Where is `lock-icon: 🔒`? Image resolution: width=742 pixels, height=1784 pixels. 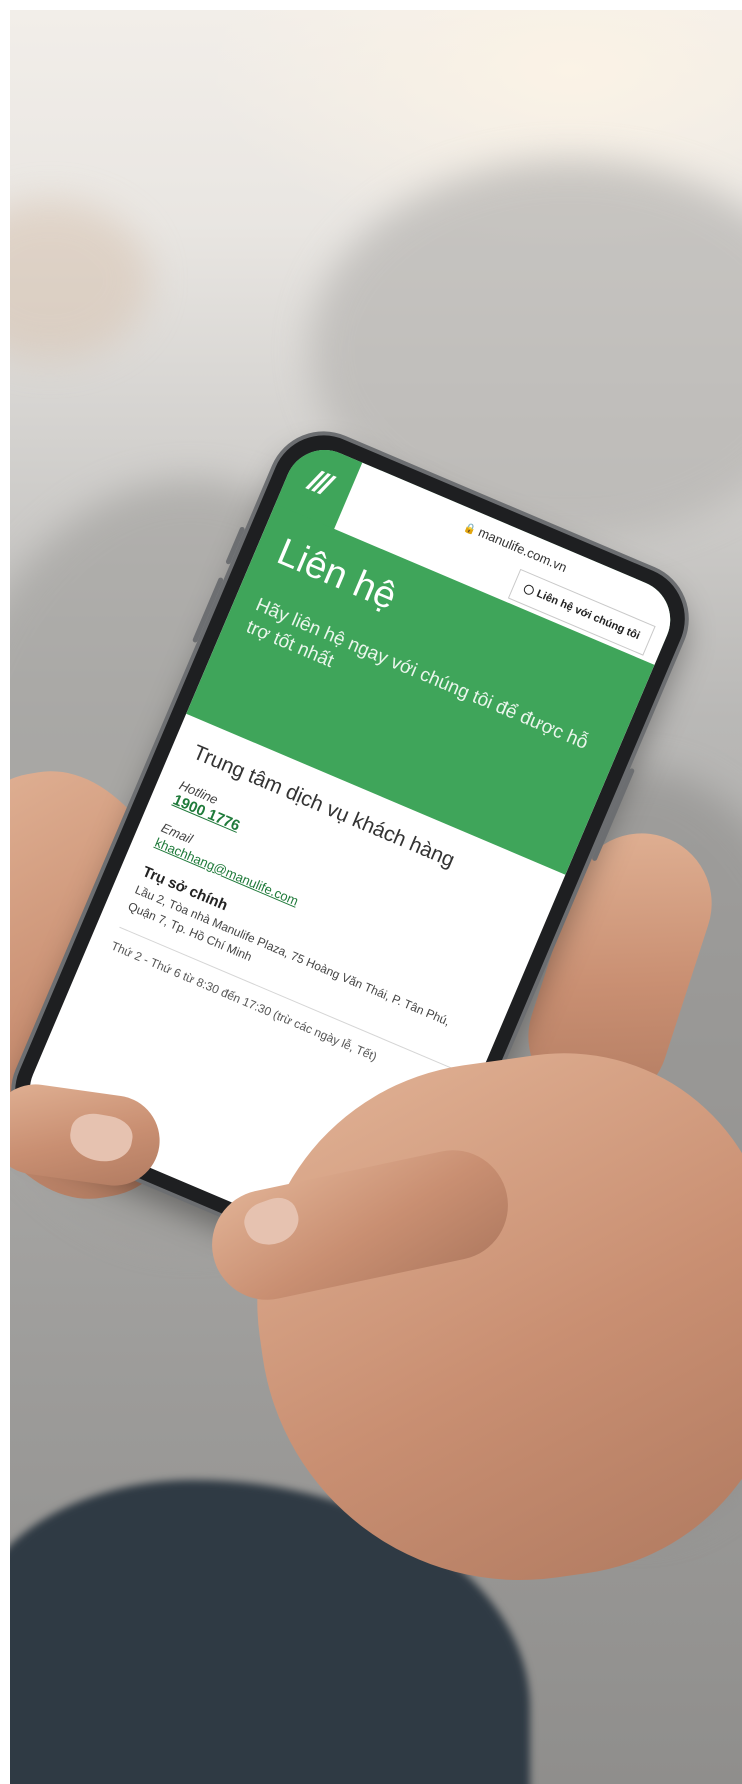
lock-icon: 🔒 is located at coordinates (470, 529).